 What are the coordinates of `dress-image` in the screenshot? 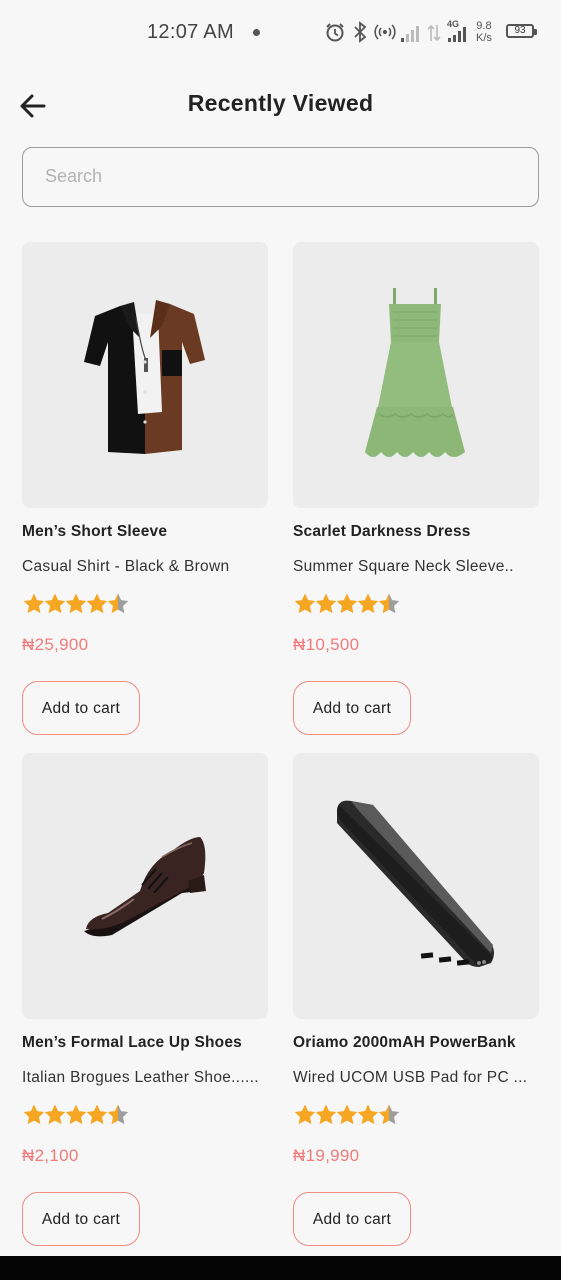 It's located at (415, 372).